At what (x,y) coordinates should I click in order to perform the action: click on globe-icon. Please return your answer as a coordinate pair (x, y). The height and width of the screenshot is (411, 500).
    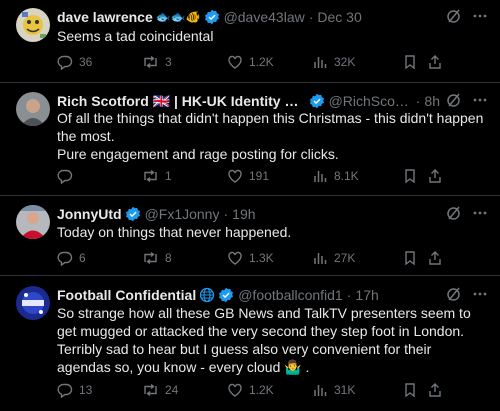
    Looking at the image, I should click on (207, 295).